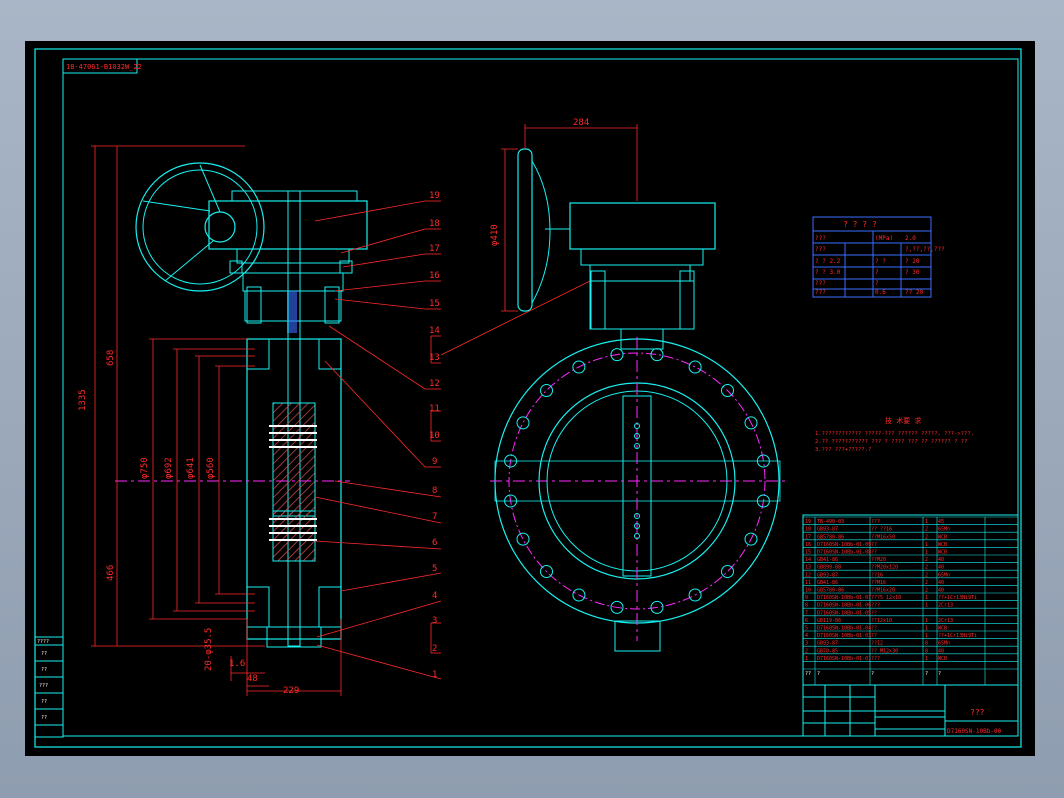 Image resolution: width=1064 pixels, height=798 pixels. I want to click on dim-1-6: 1.6, so click(237, 664).